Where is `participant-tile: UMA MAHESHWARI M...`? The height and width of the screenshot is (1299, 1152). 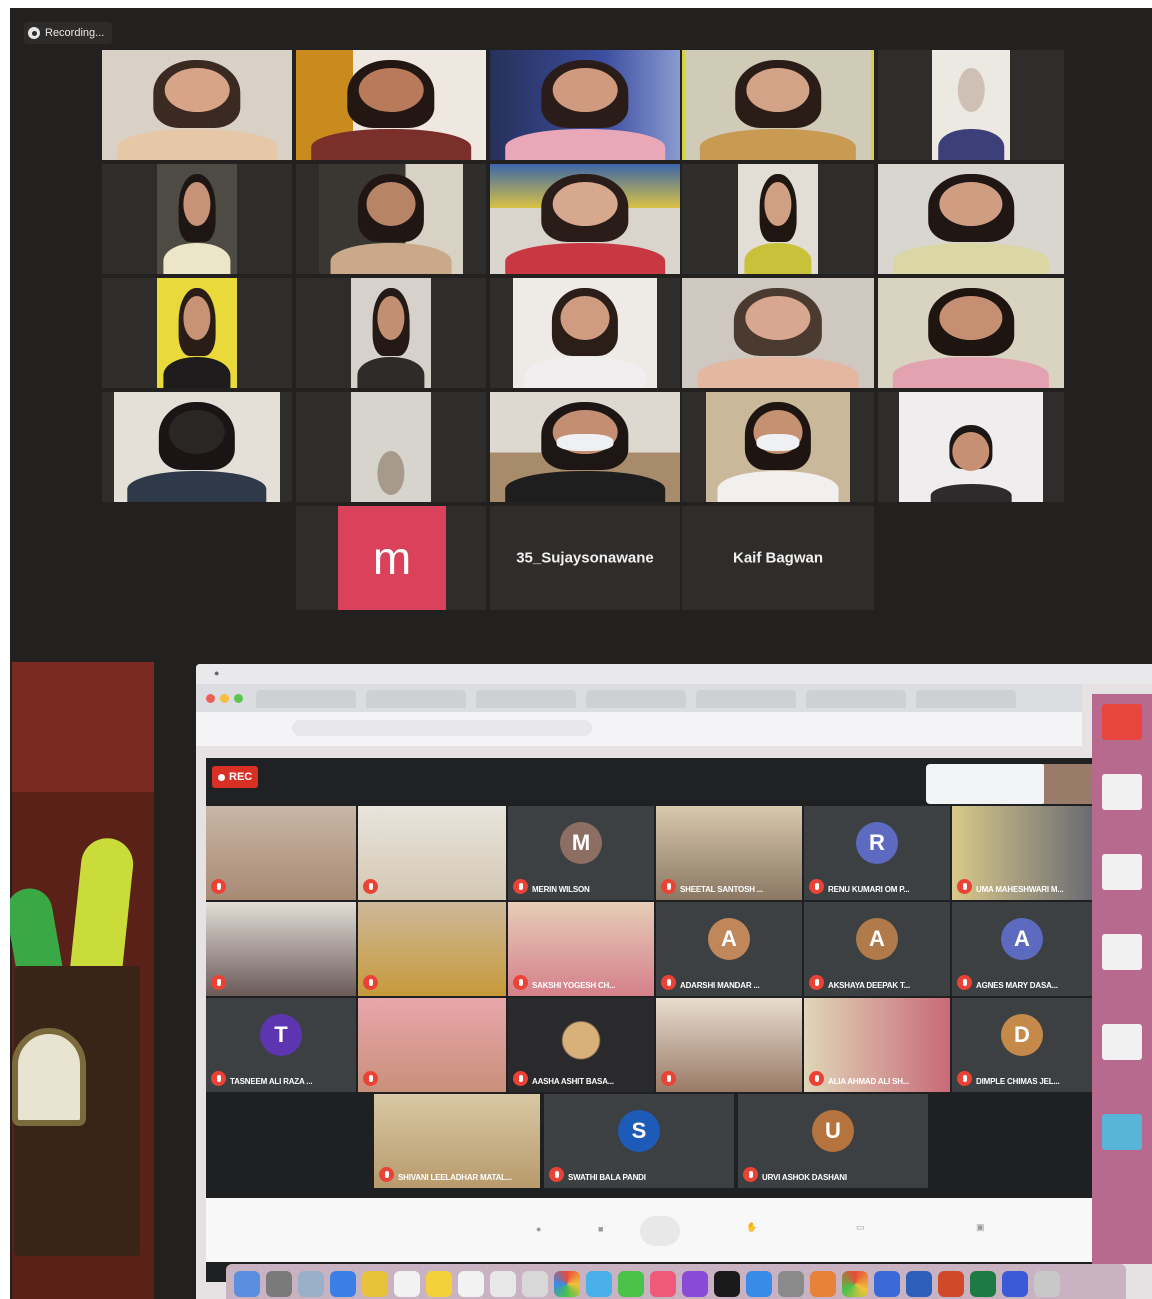
participant-tile: UMA MAHESHWARI M... is located at coordinates (1022, 853).